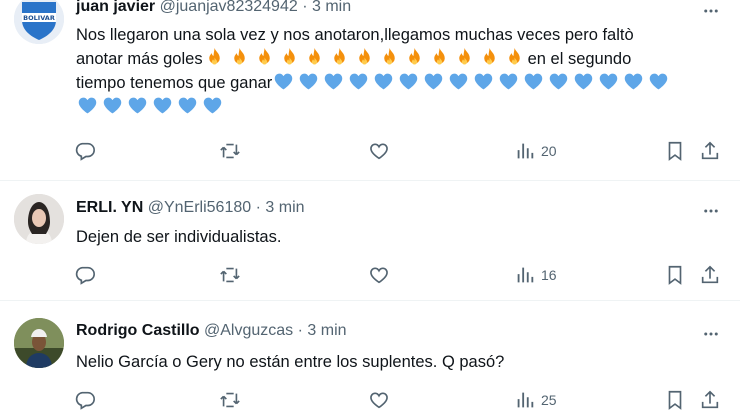 The image size is (740, 420). I want to click on tweet-header: juan javier @juanjav82324942 · 3 min, so click(213, 8).